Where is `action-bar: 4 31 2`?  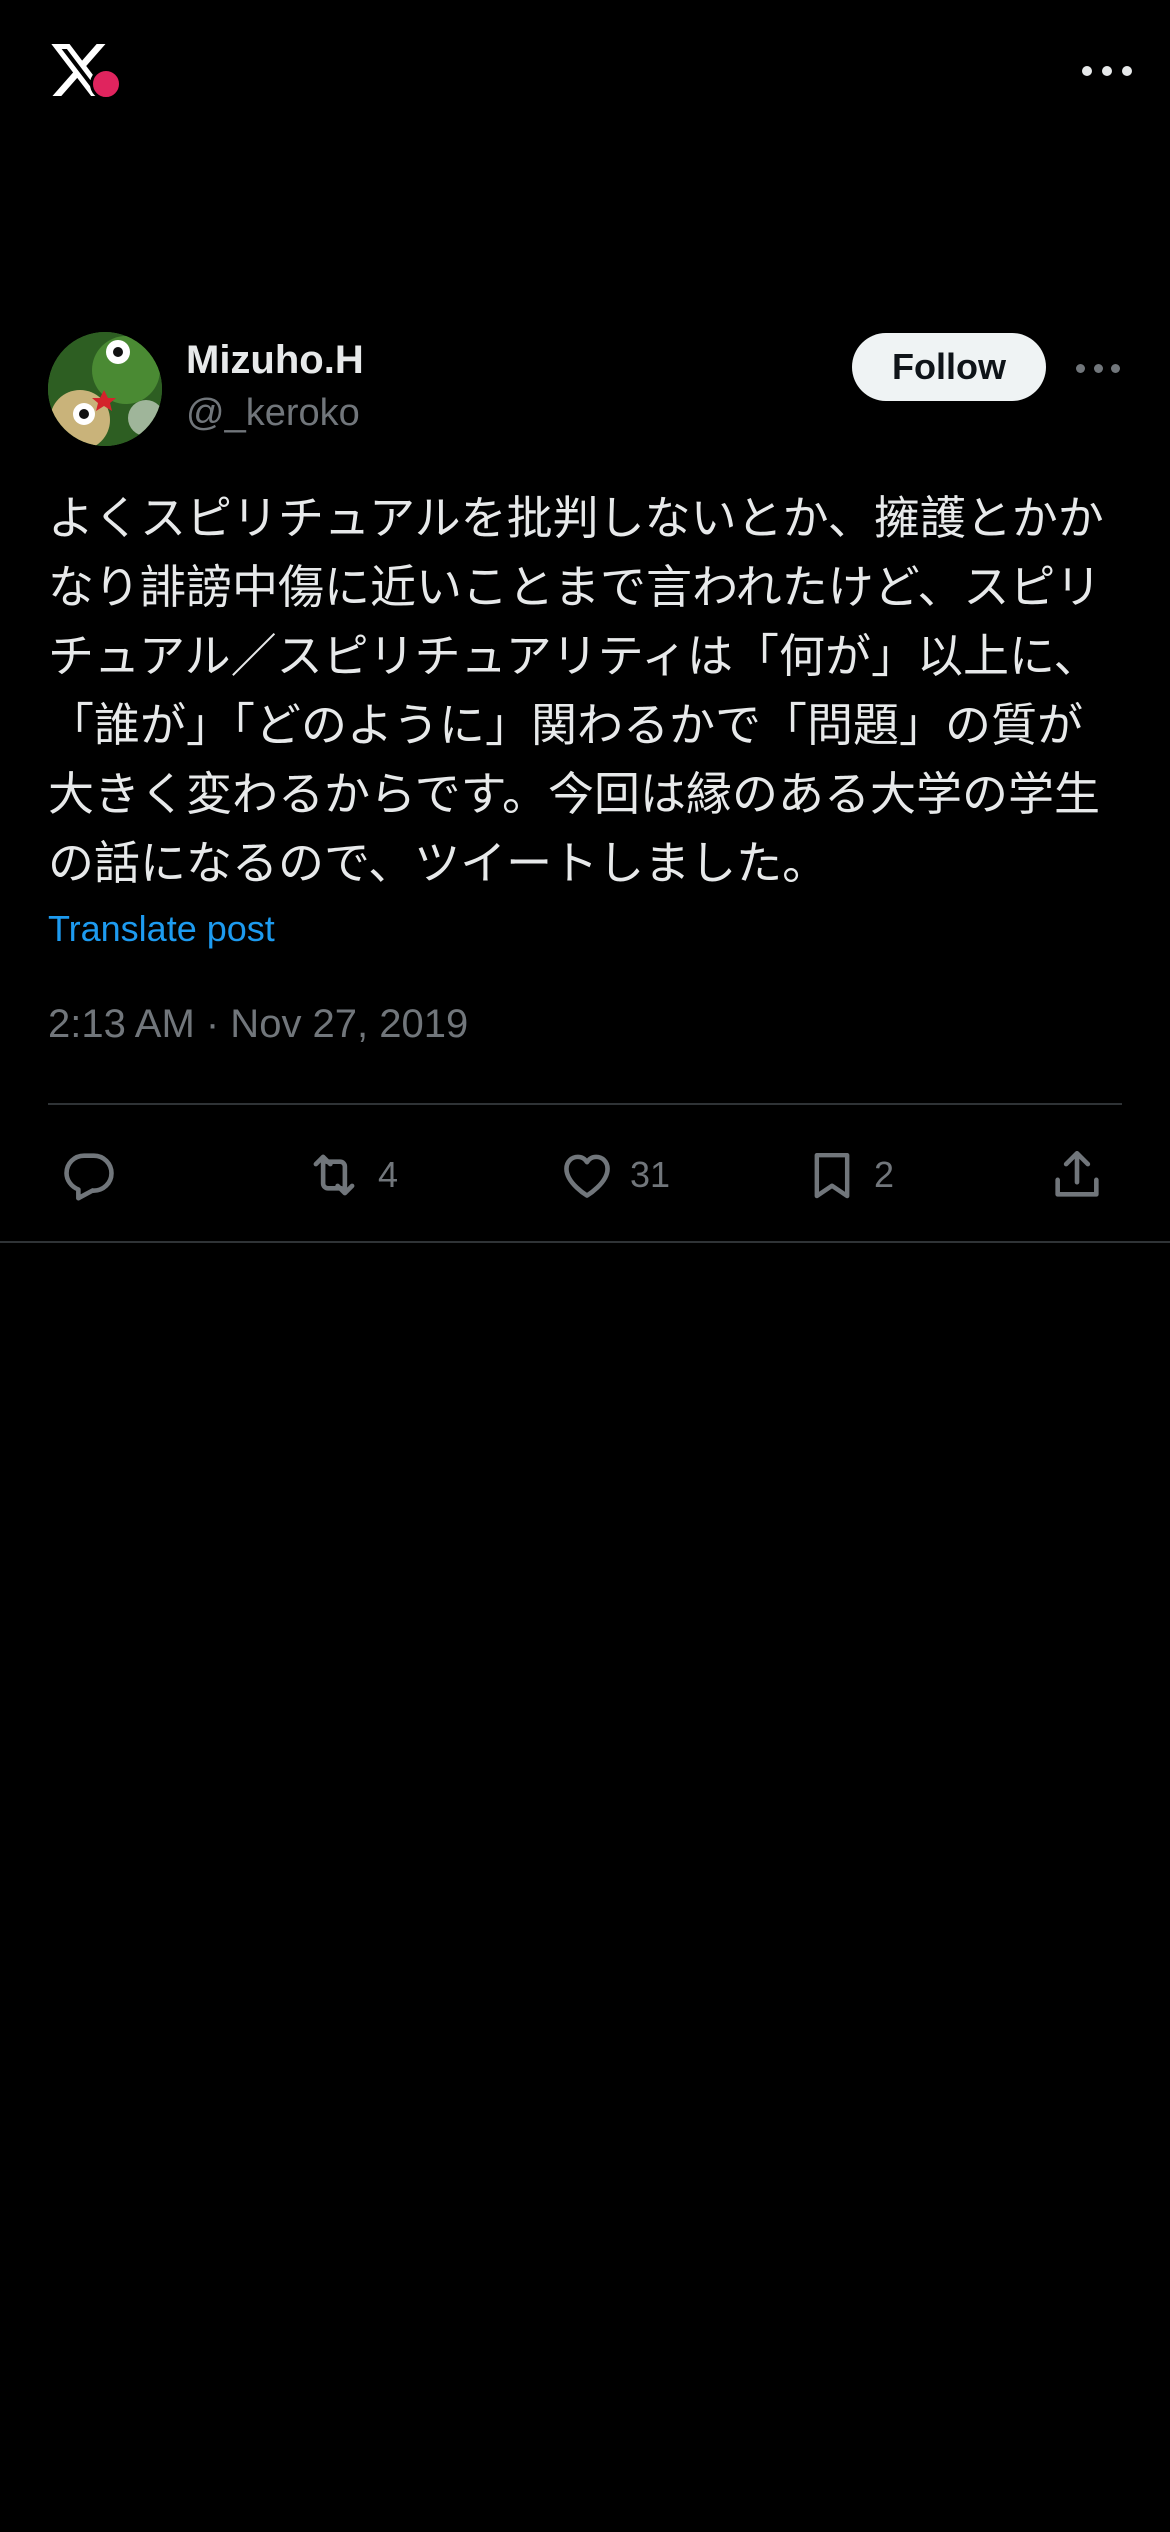 action-bar: 4 31 2 is located at coordinates (585, 1175).